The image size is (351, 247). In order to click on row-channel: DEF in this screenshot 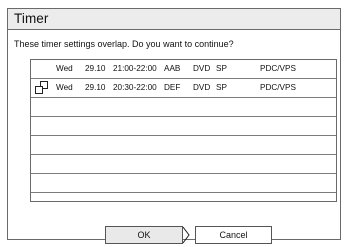, I will do `click(172, 87)`.